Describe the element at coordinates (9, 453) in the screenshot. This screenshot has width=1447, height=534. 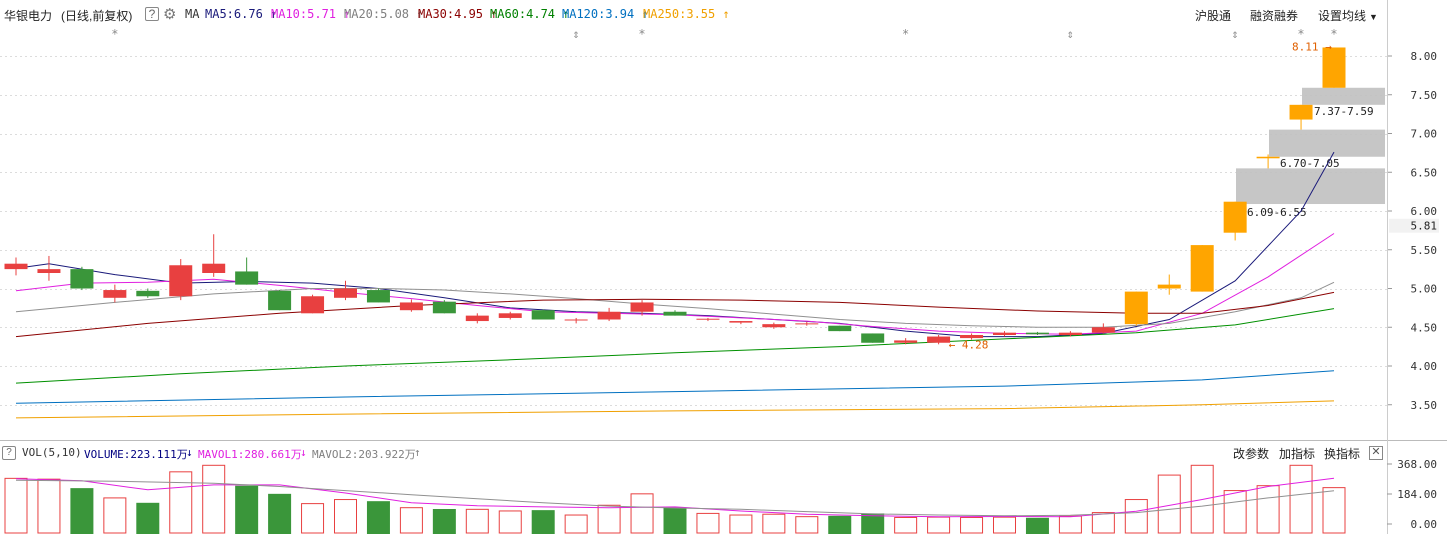
I see `question-icon: ?` at that location.